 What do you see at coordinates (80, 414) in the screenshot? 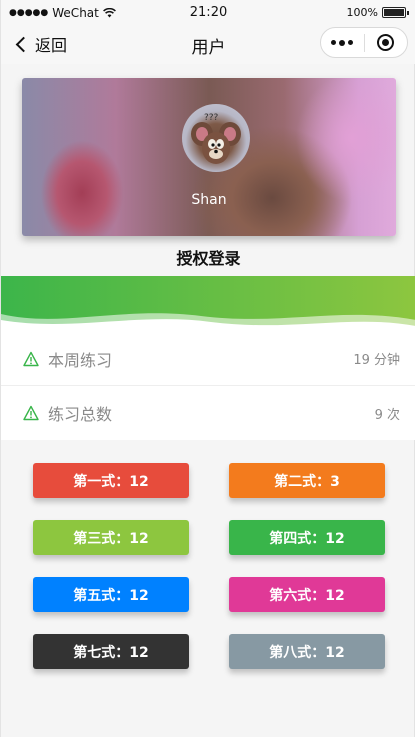
I see `stat-label: 练习总数` at bounding box center [80, 414].